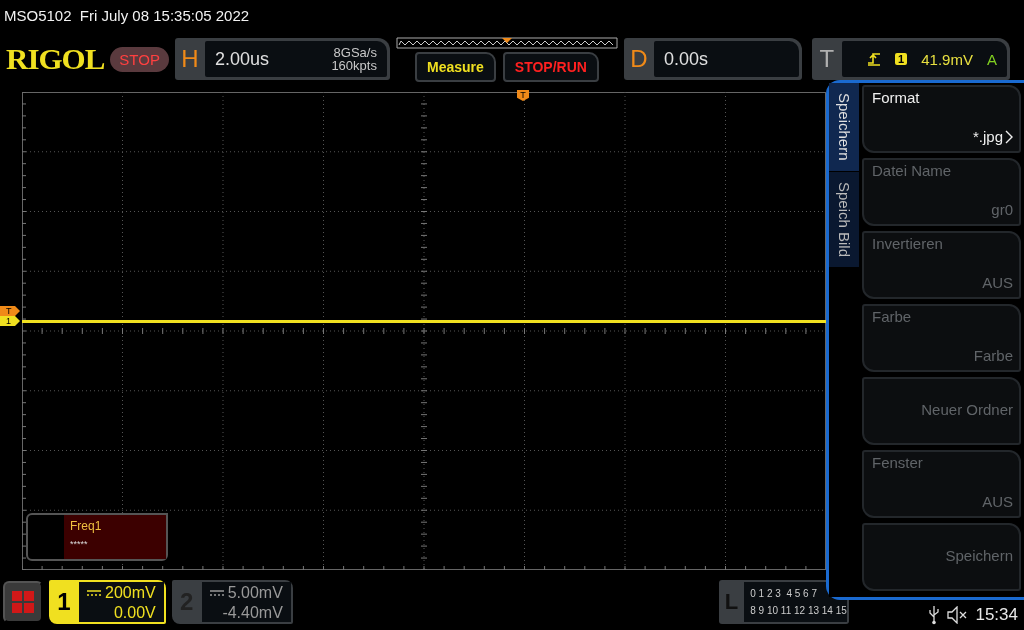 The width and height of the screenshot is (1024, 630). What do you see at coordinates (910, 59) in the screenshot?
I see `trigger-panel: T 1 41.9mV A` at bounding box center [910, 59].